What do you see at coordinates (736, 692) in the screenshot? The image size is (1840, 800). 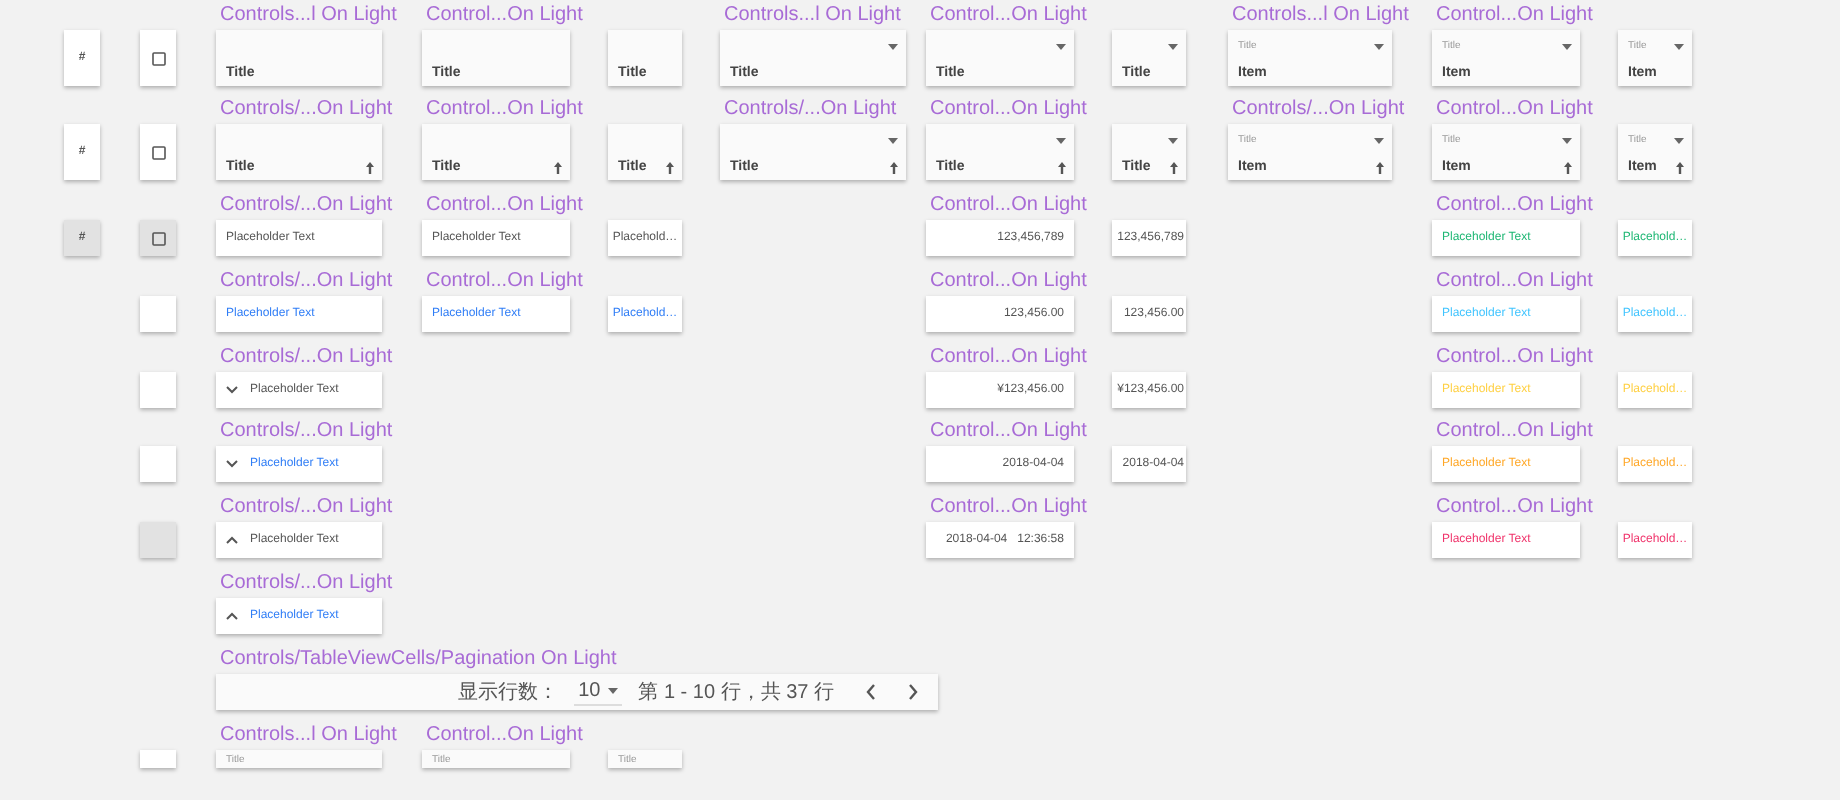 I see `page-range-text: 第 1 - 10 行，共 37 行` at bounding box center [736, 692].